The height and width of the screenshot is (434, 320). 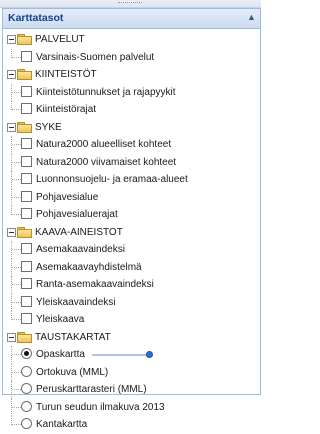 I want to click on layer-label: Ranta-asemakaavaindeksi, so click(x=95, y=284).